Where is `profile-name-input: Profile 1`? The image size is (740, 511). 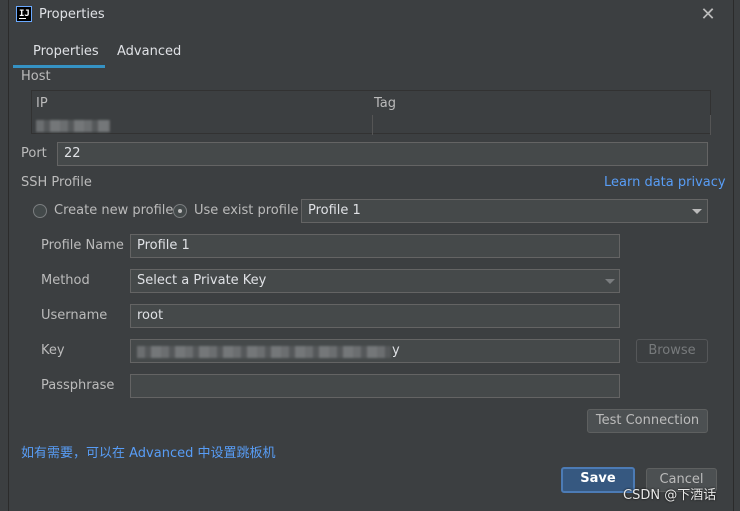
profile-name-input: Profile 1 is located at coordinates (375, 246).